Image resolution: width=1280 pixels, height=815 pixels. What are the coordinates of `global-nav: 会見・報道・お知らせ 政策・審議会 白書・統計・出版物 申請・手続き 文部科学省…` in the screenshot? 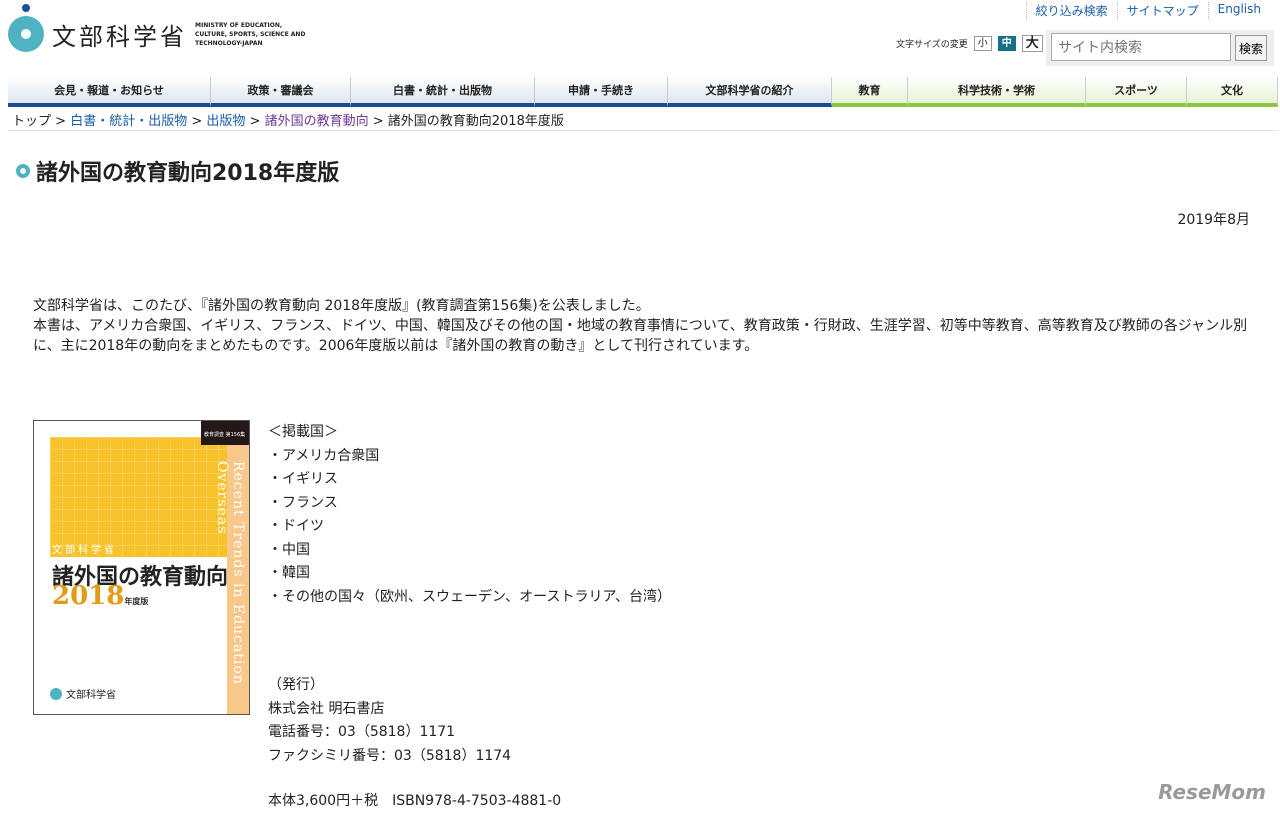 It's located at (643, 92).